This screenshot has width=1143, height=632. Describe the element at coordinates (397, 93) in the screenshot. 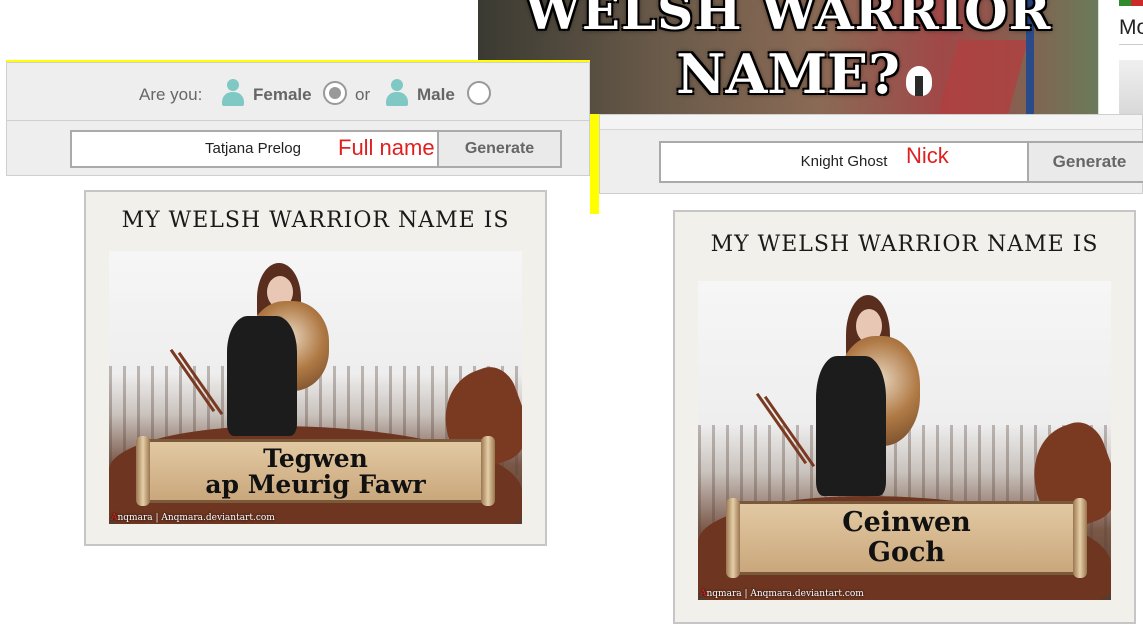

I see `male-icon` at that location.